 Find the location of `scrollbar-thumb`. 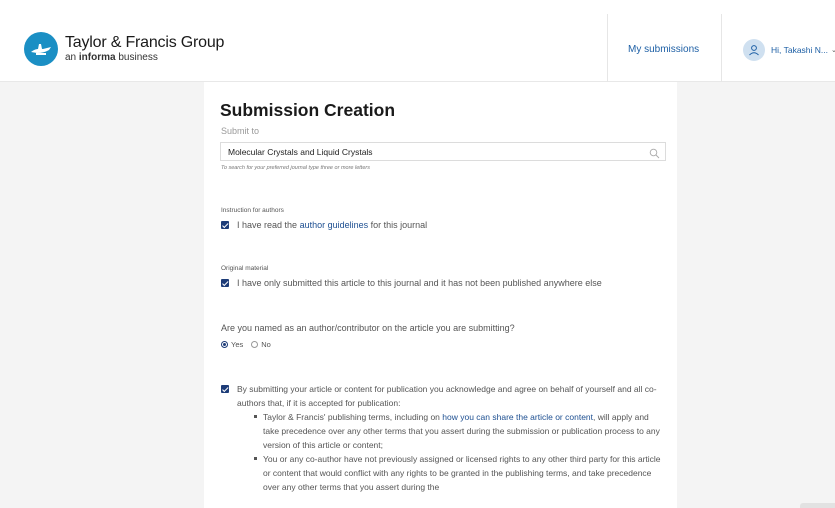

scrollbar-thumb is located at coordinates (817, 505).